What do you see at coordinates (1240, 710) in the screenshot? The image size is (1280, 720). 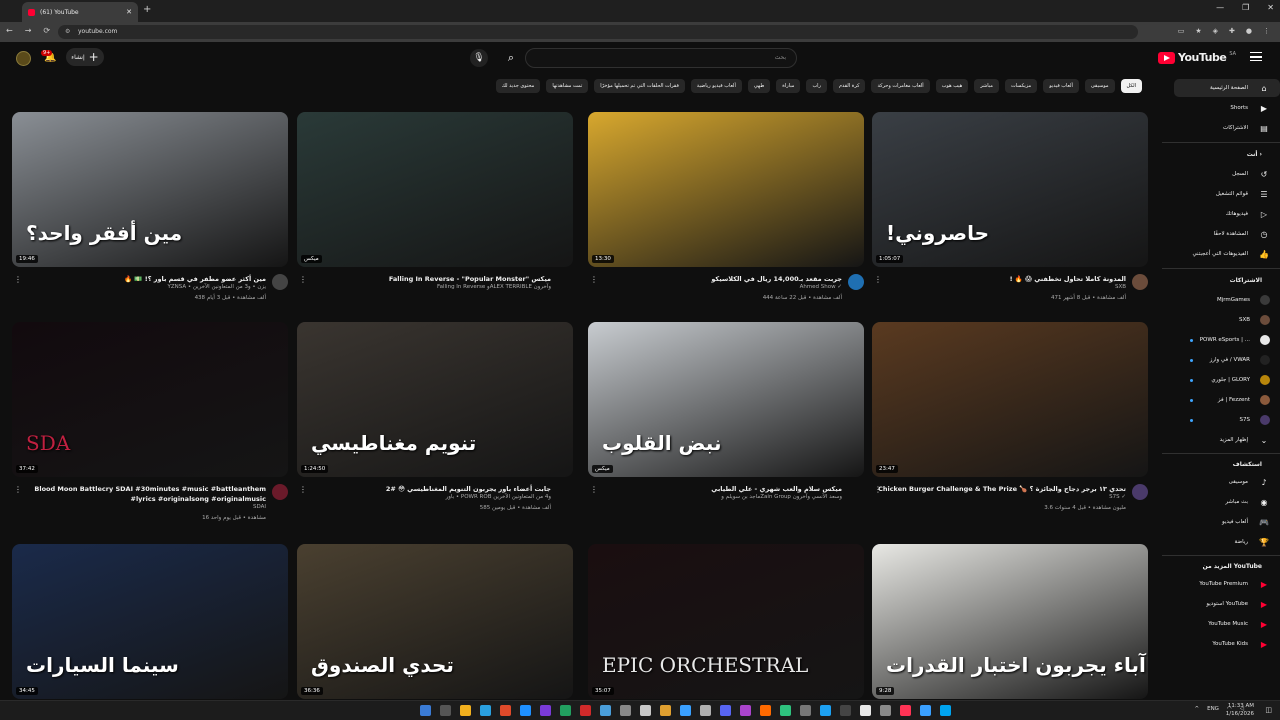 I see `clock: 11:33 AM 1/16/2026` at bounding box center [1240, 710].